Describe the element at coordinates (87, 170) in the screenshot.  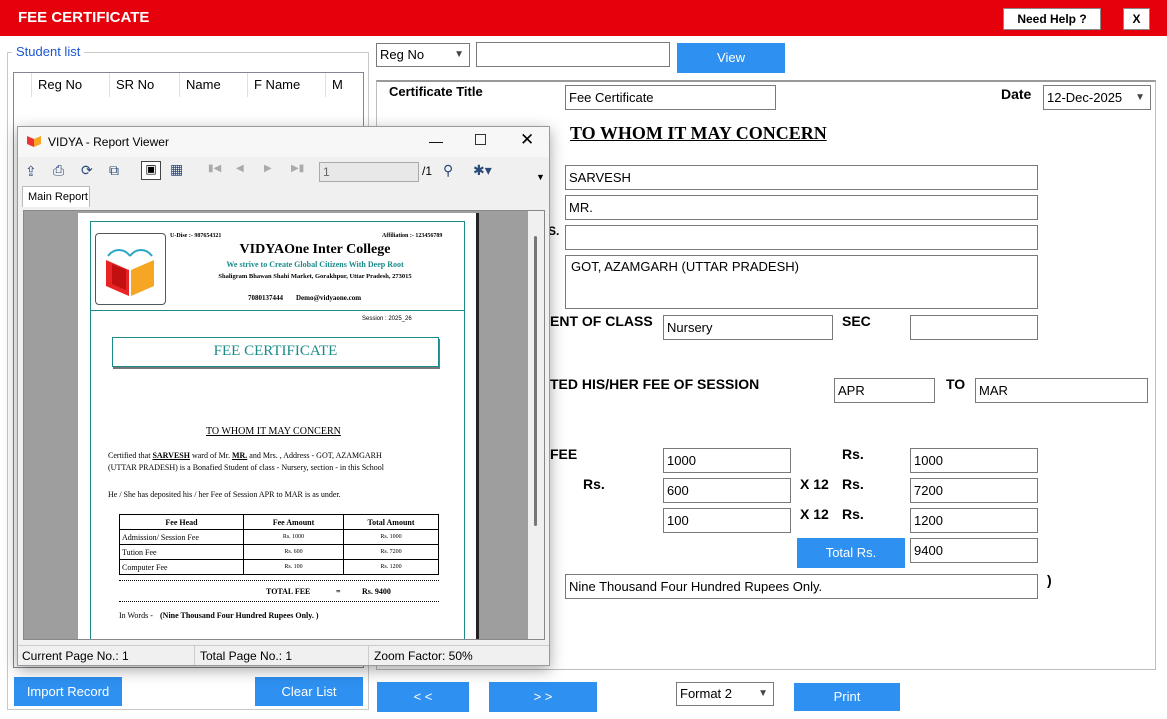
I see `refresh-icon: ⟳` at that location.